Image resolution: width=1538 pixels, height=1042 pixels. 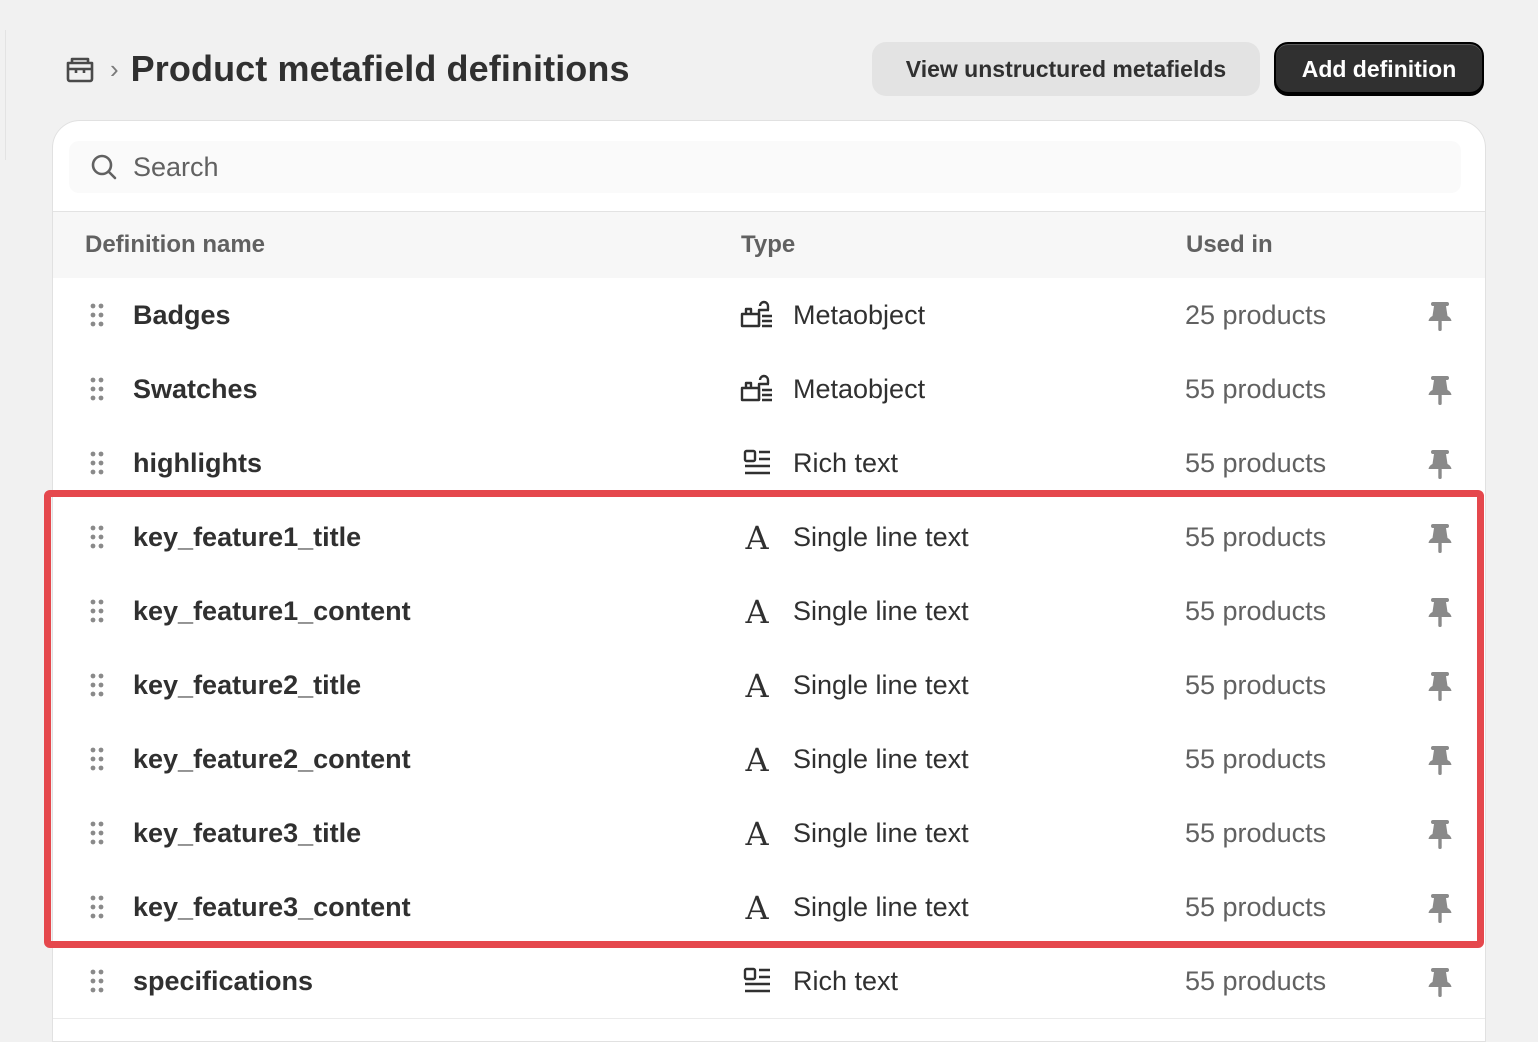 I want to click on definition-name: specifications, so click(x=223, y=981).